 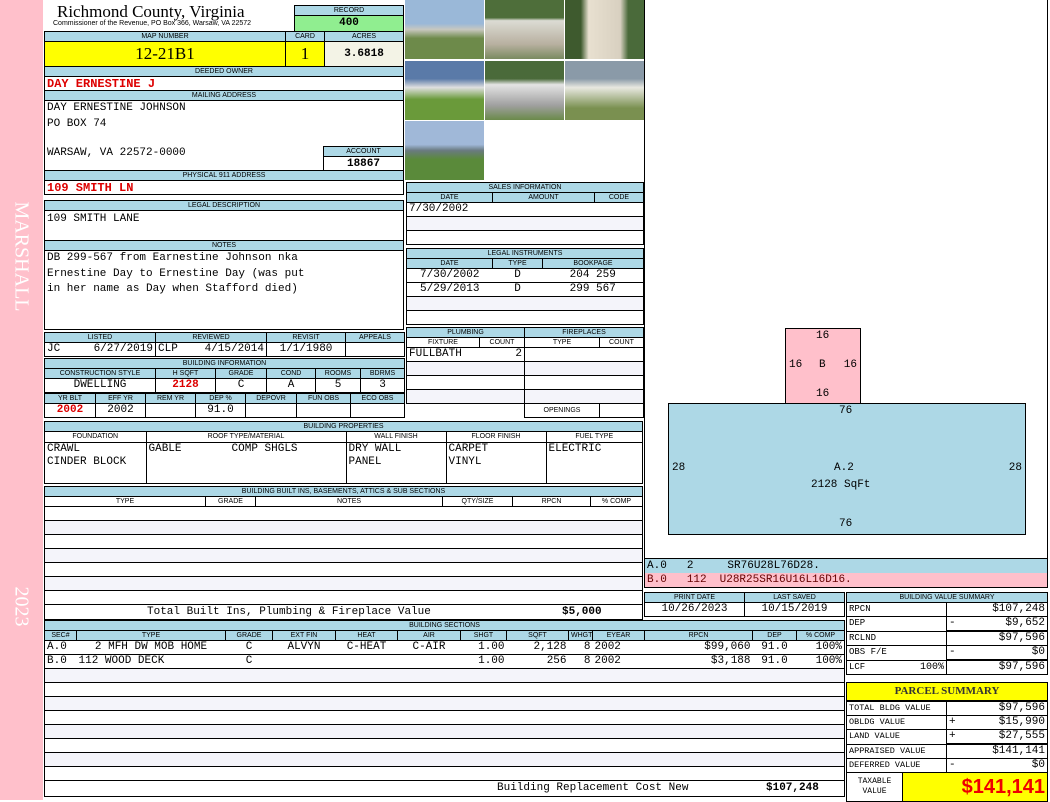 What do you see at coordinates (477, 501) in the screenshot?
I see `col-header: QTY/SIZE` at bounding box center [477, 501].